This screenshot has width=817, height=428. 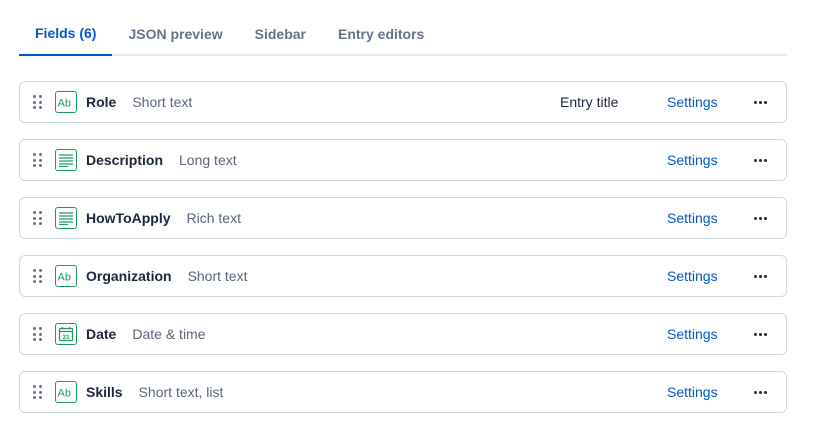 I want to click on tab-entry-editors: Entry editors, so click(x=381, y=34).